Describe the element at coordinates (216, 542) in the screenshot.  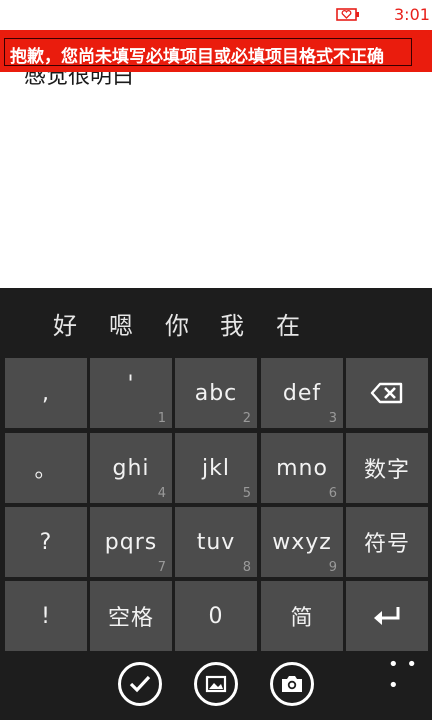
I see `key-8-tuv: tuv 8` at that location.